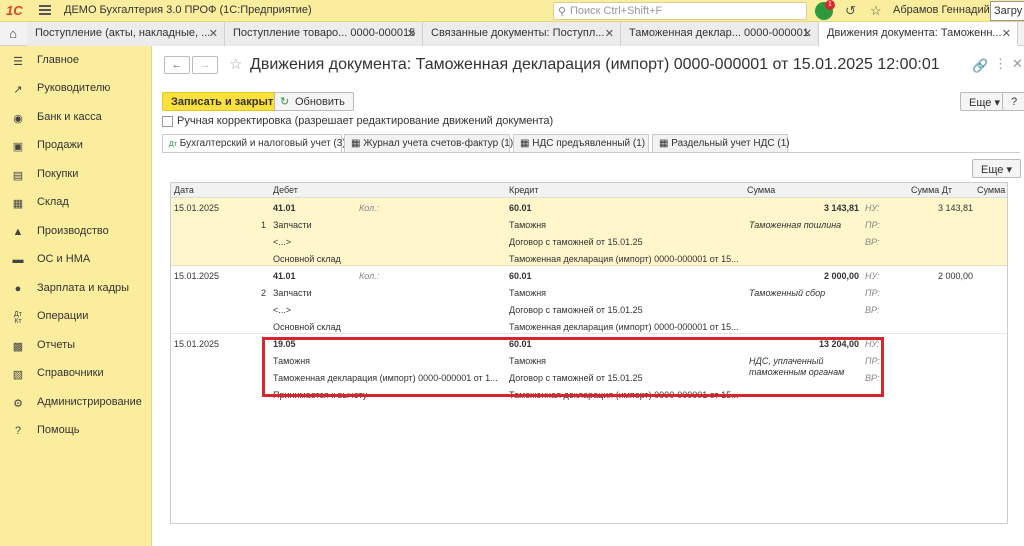 Image resolution: width=1024 pixels, height=546 pixels. Describe the element at coordinates (76, 119) in the screenshot. I see `sidebar-item-bank: ◉ Банк и касса` at that location.